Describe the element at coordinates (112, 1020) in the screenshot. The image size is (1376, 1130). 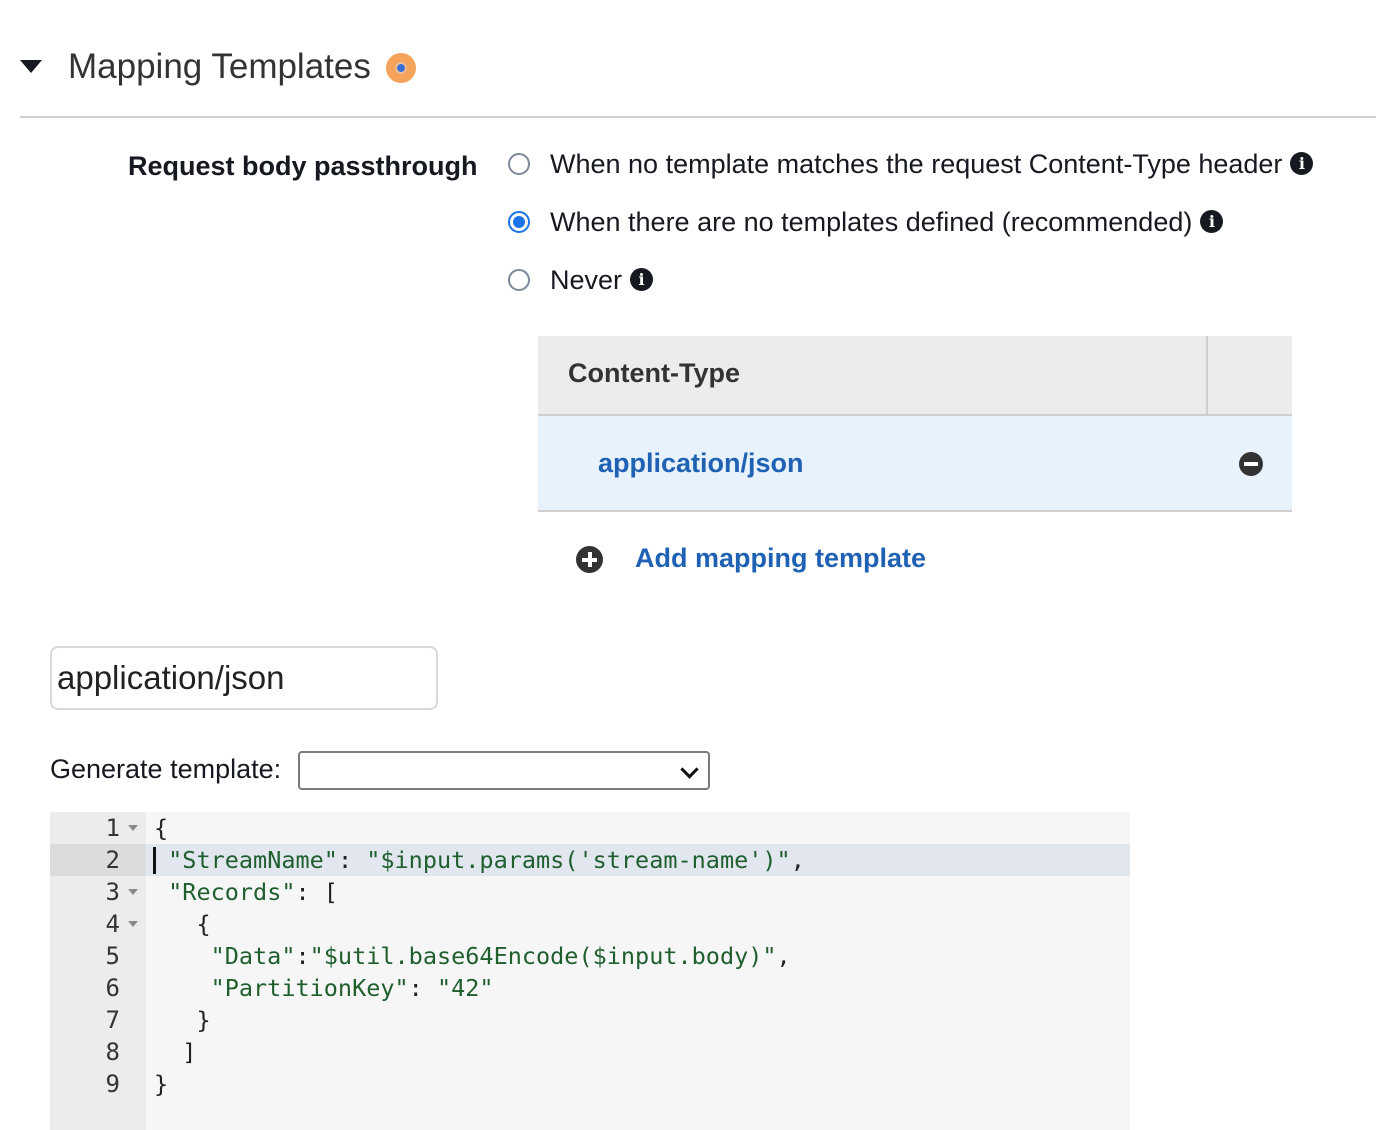
I see `line-number: 7` at that location.